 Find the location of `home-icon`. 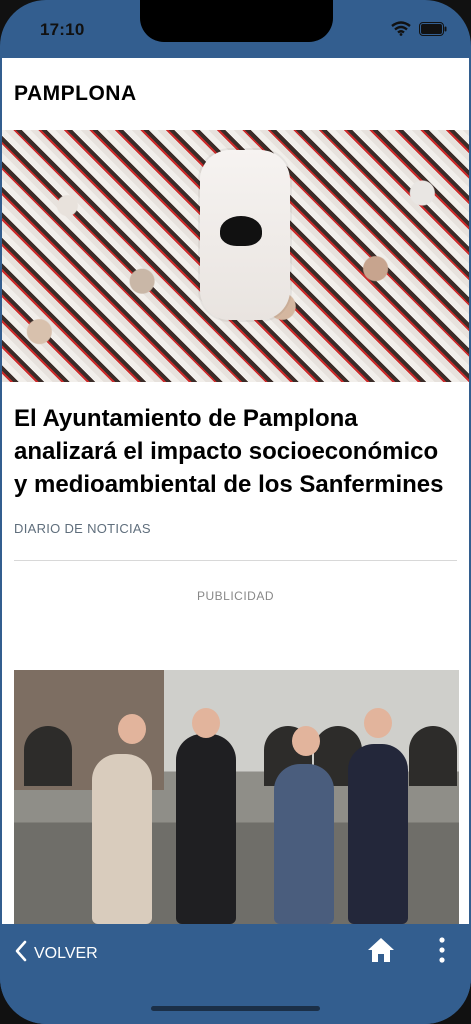

home-icon is located at coordinates (381, 953).